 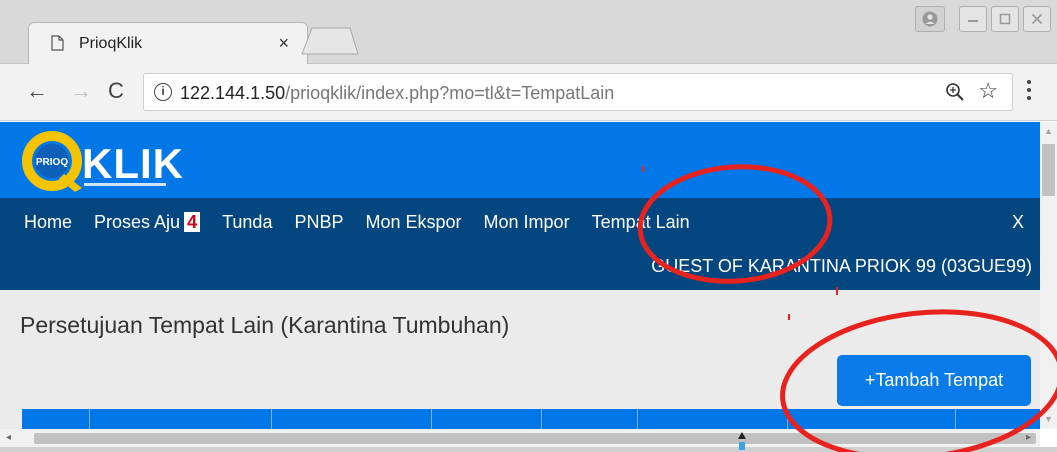 What do you see at coordinates (81, 91) in the screenshot?
I see `forward-arrow-icon: →` at bounding box center [81, 91].